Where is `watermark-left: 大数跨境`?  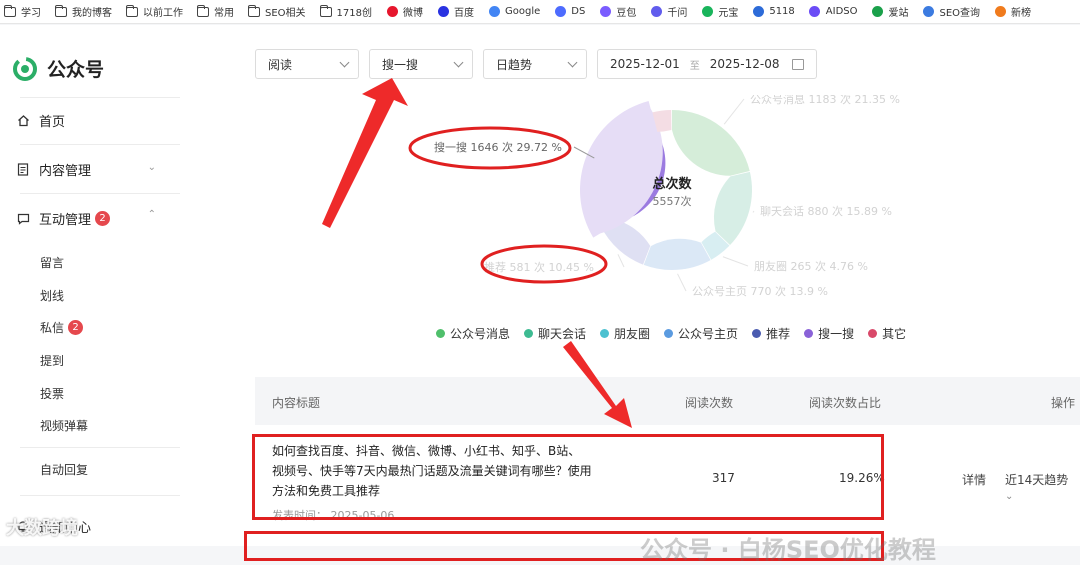 watermark-left: 大数跨境 is located at coordinates (42, 528).